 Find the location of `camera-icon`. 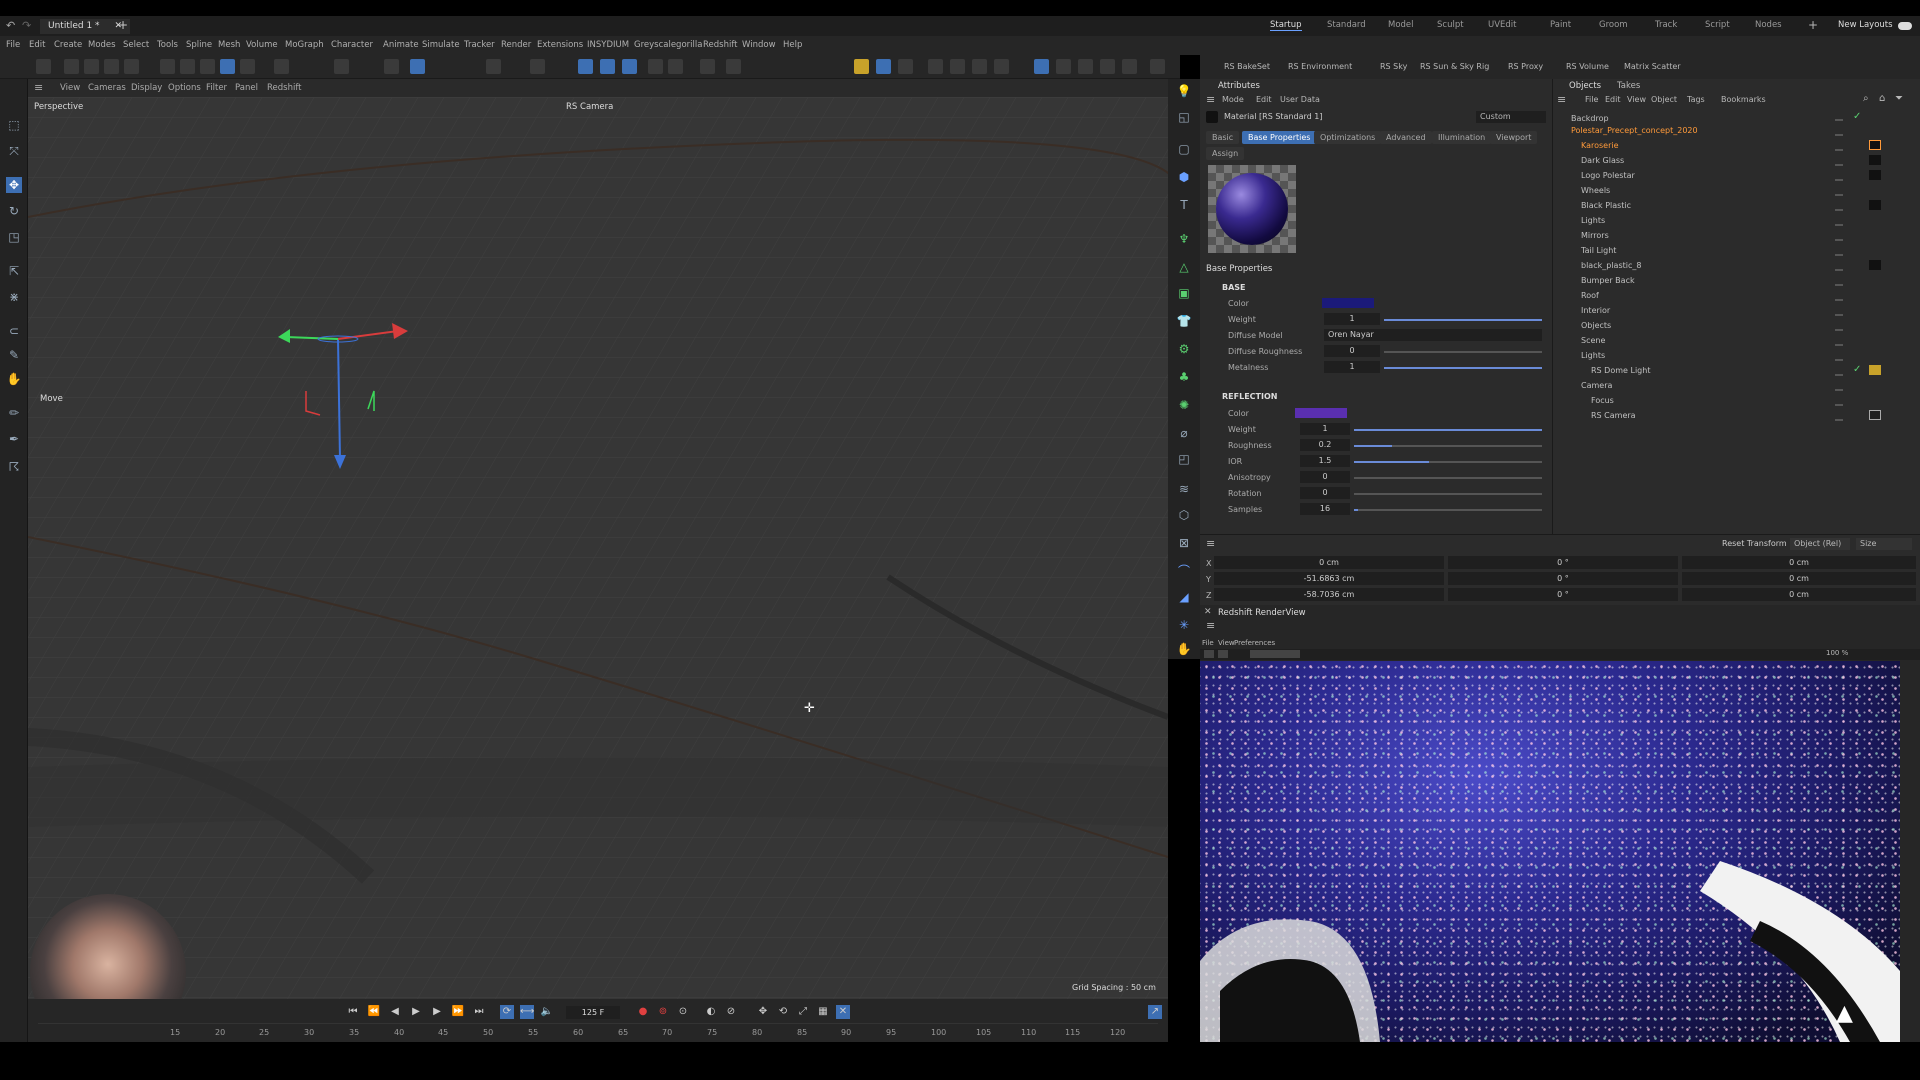

camera-icon is located at coordinates (707, 66).